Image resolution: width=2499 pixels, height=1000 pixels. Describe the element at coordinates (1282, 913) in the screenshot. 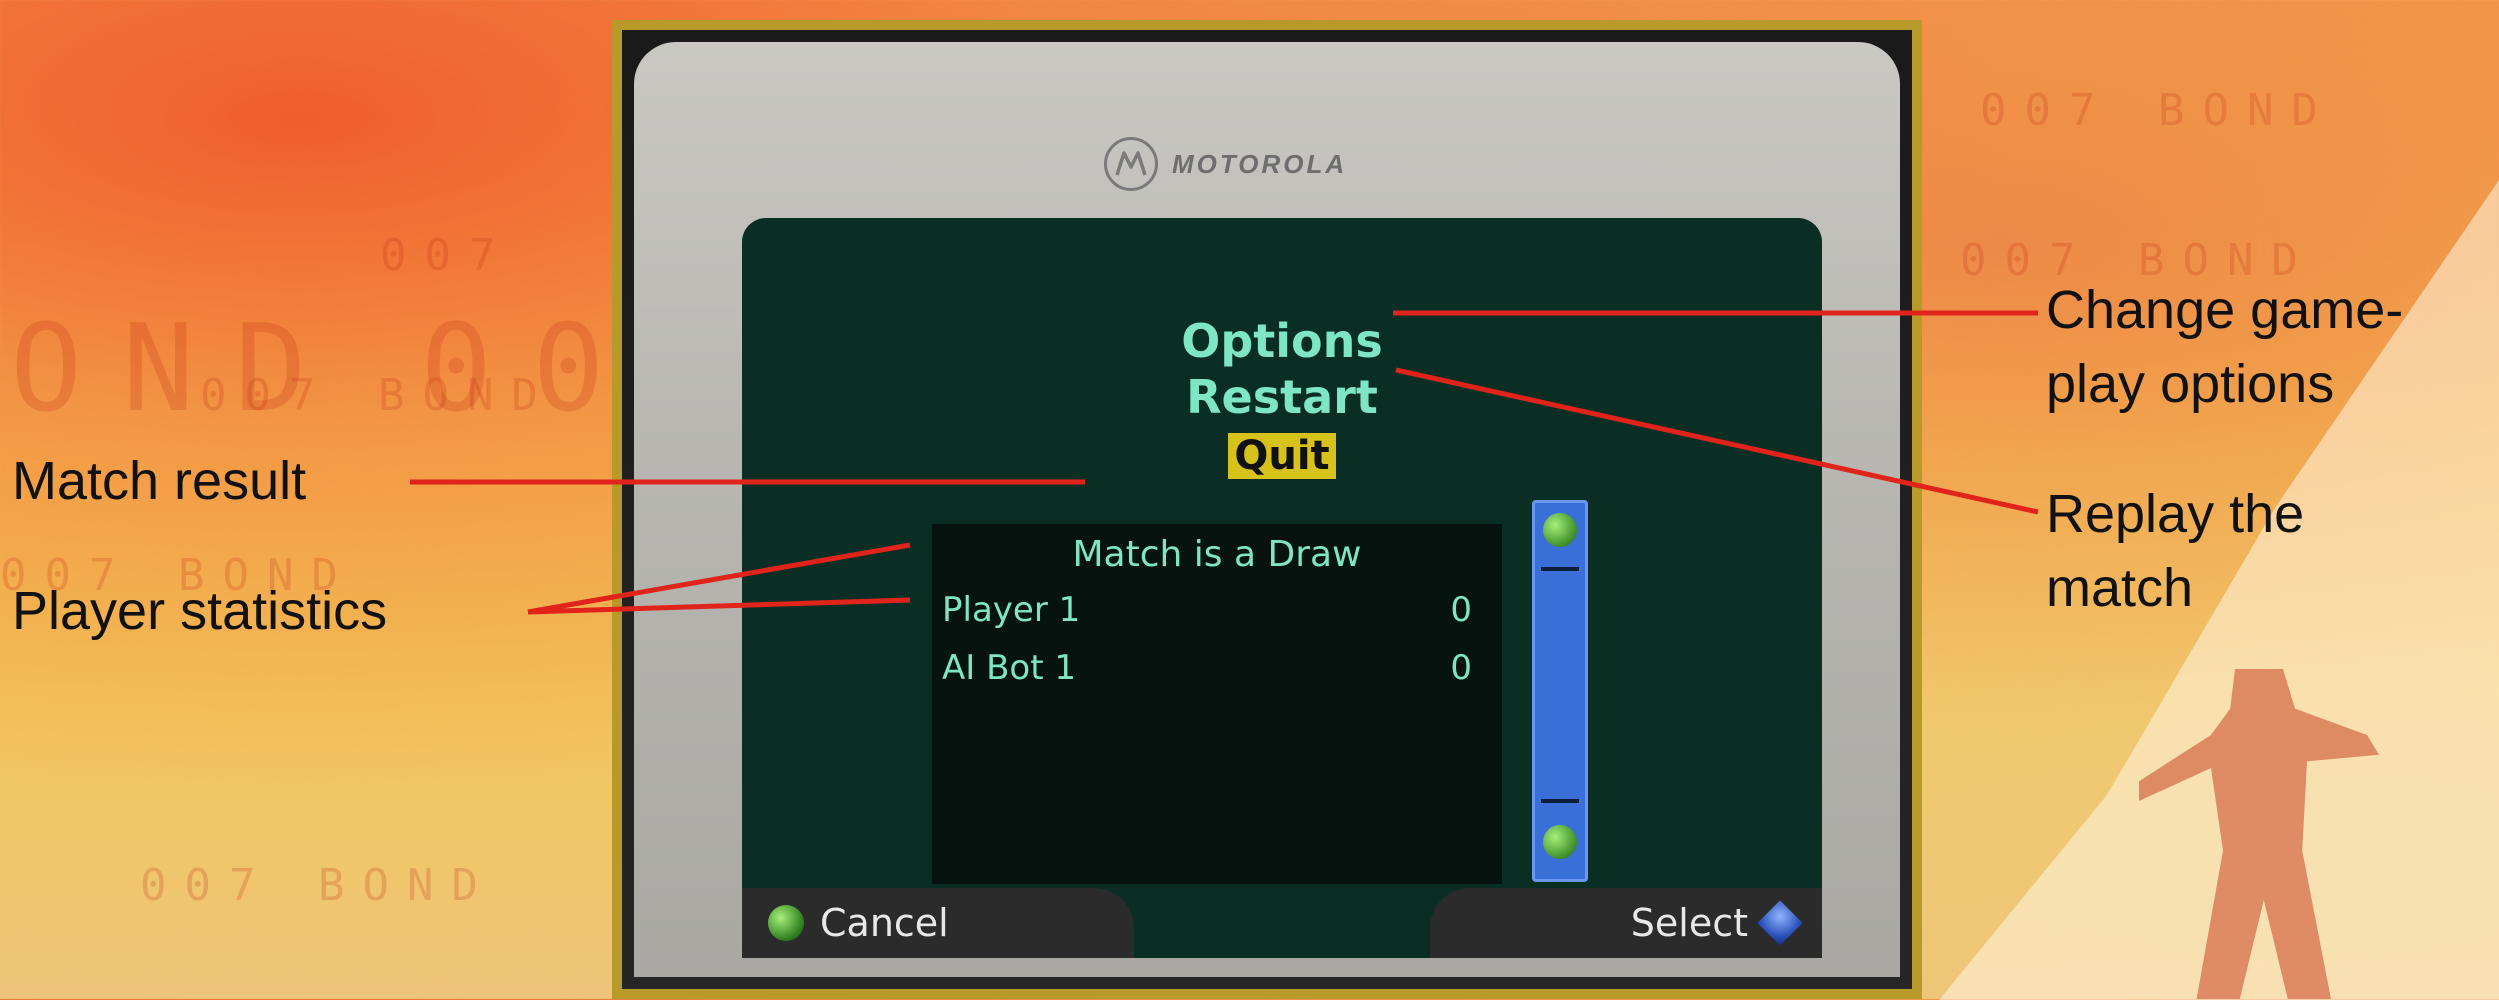

I see `softkey-bar: Cancel Select` at that location.